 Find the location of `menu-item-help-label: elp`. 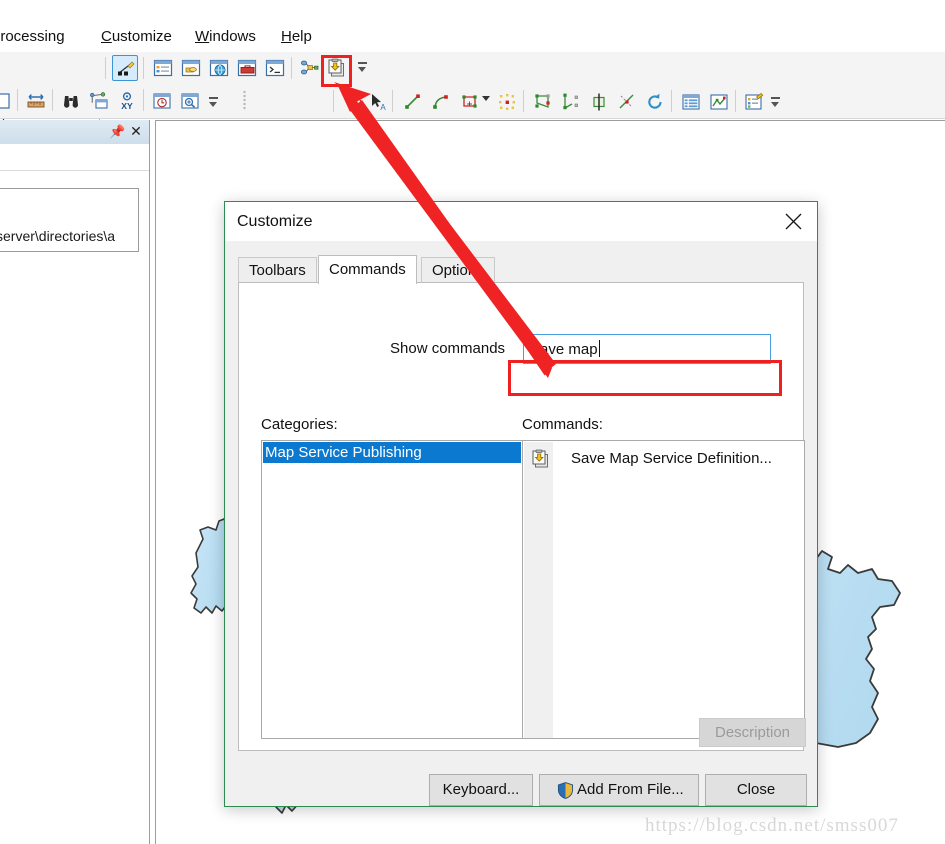

menu-item-help-label: elp is located at coordinates (301, 36).